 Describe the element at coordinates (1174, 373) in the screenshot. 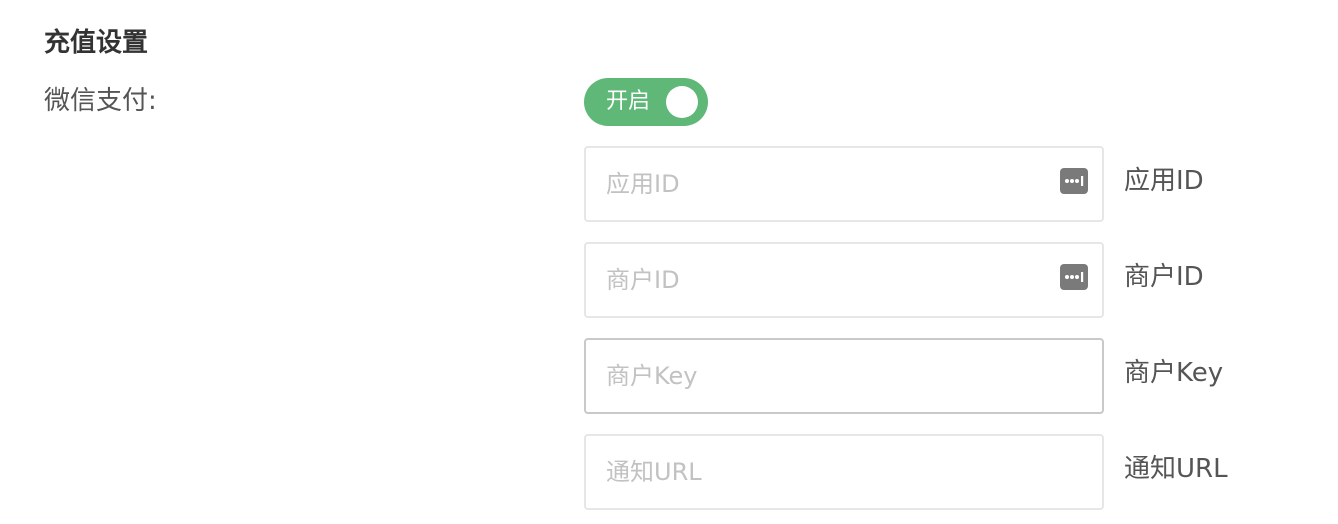

I see `merchant-key-side-label: 商户Key` at that location.